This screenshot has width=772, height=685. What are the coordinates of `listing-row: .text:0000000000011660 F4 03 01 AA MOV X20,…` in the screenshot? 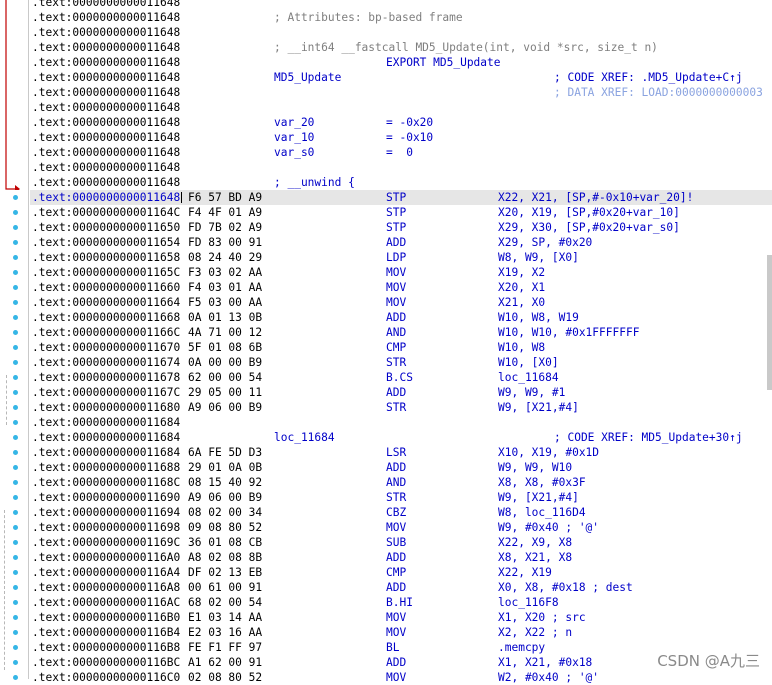 It's located at (401, 287).